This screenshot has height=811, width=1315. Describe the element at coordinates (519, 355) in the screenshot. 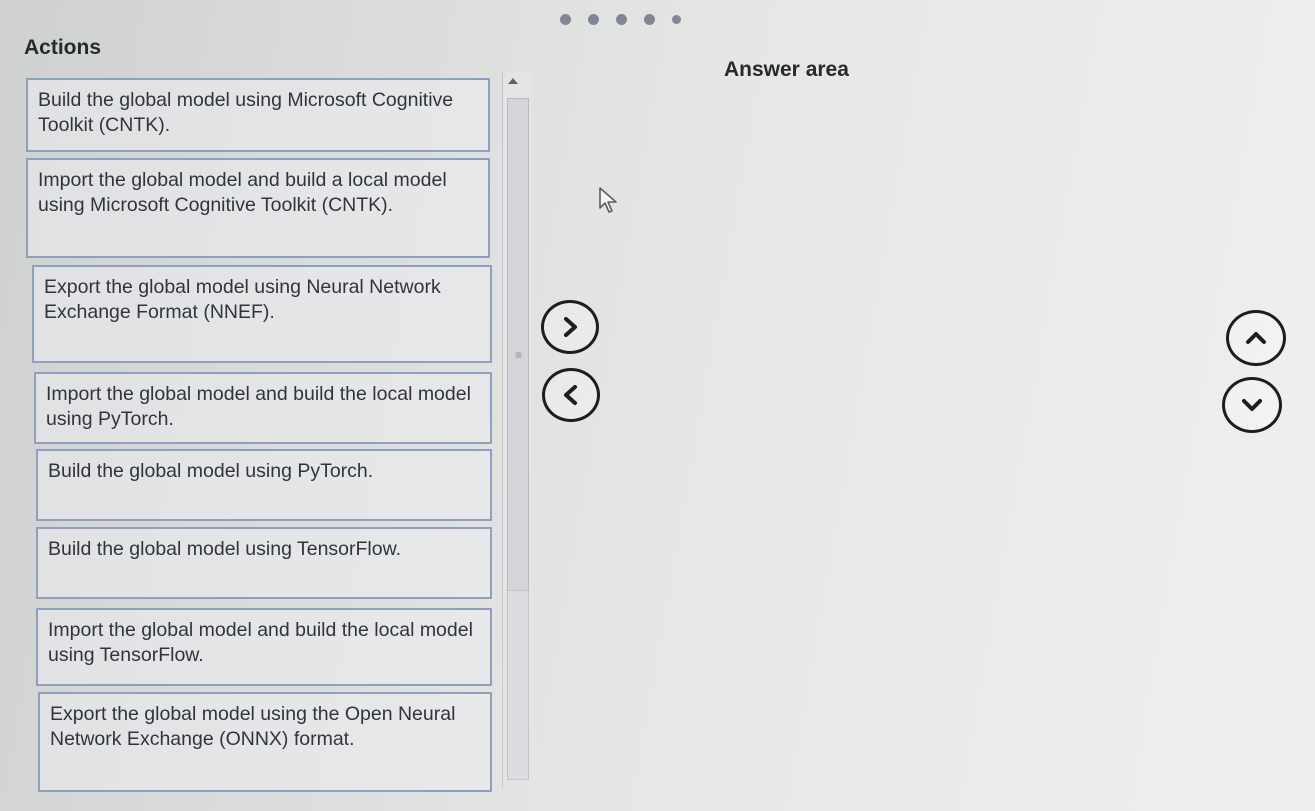

I see `grip-icon: ≡` at that location.